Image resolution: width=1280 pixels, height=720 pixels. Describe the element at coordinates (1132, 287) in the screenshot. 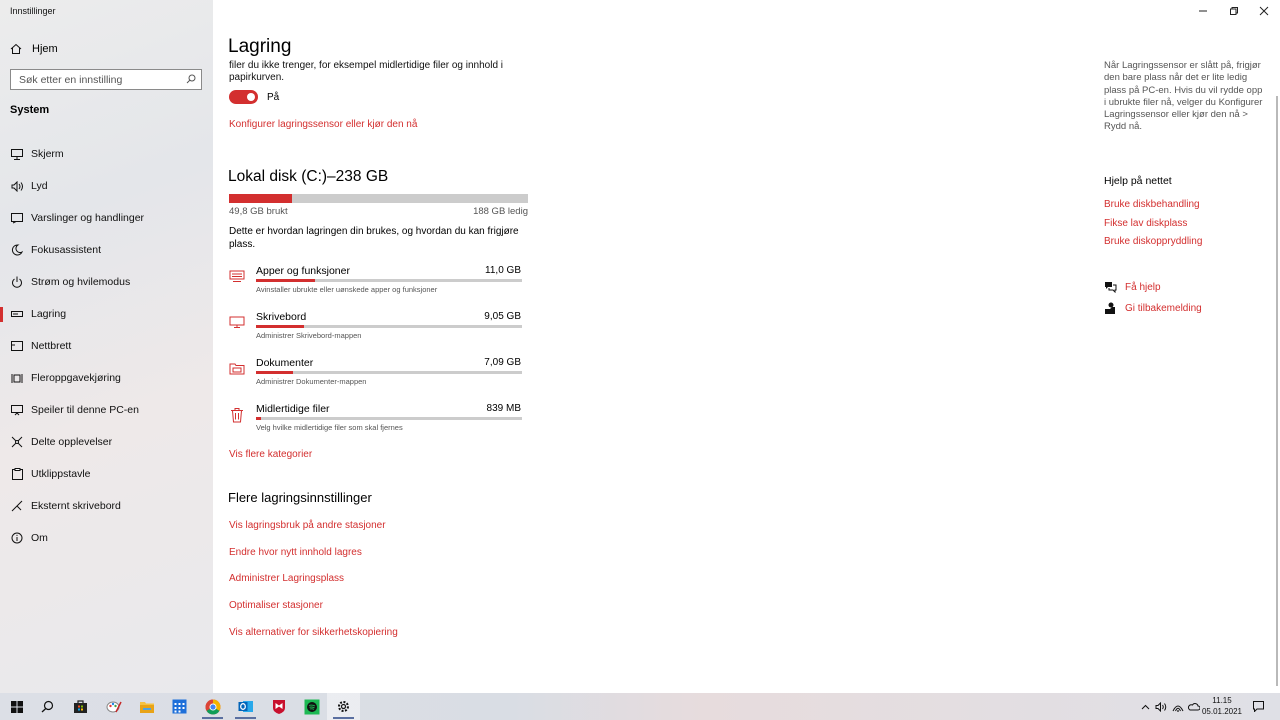

I see `get-help-link: Få hjelp` at that location.